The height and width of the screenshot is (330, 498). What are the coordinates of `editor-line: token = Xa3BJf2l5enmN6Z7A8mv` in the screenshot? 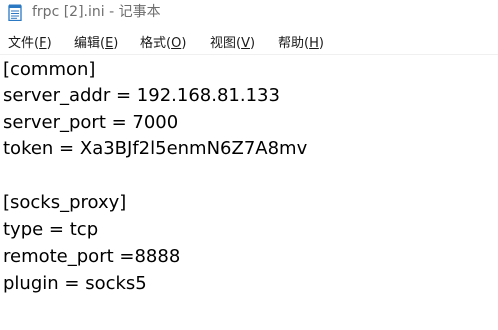 It's located at (155, 148).